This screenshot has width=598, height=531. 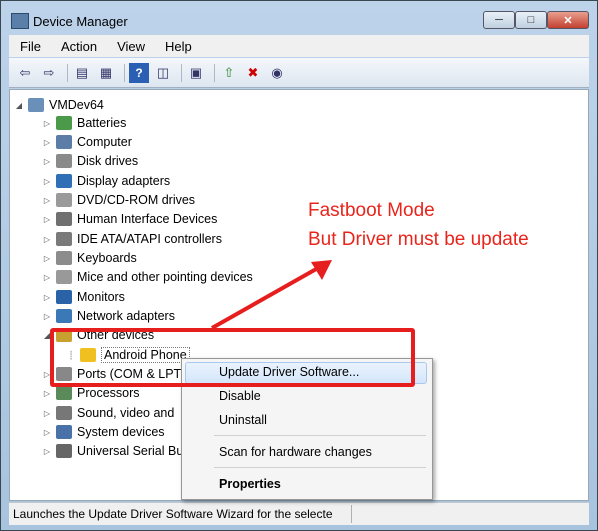 I want to click on speaker-icon, so click(x=64, y=413).